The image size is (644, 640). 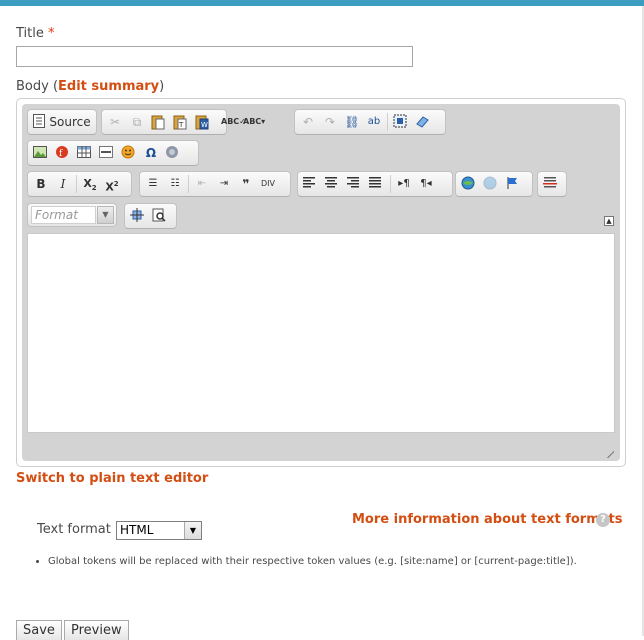 What do you see at coordinates (404, 184) in the screenshot?
I see `ltr-button: ▸¶` at bounding box center [404, 184].